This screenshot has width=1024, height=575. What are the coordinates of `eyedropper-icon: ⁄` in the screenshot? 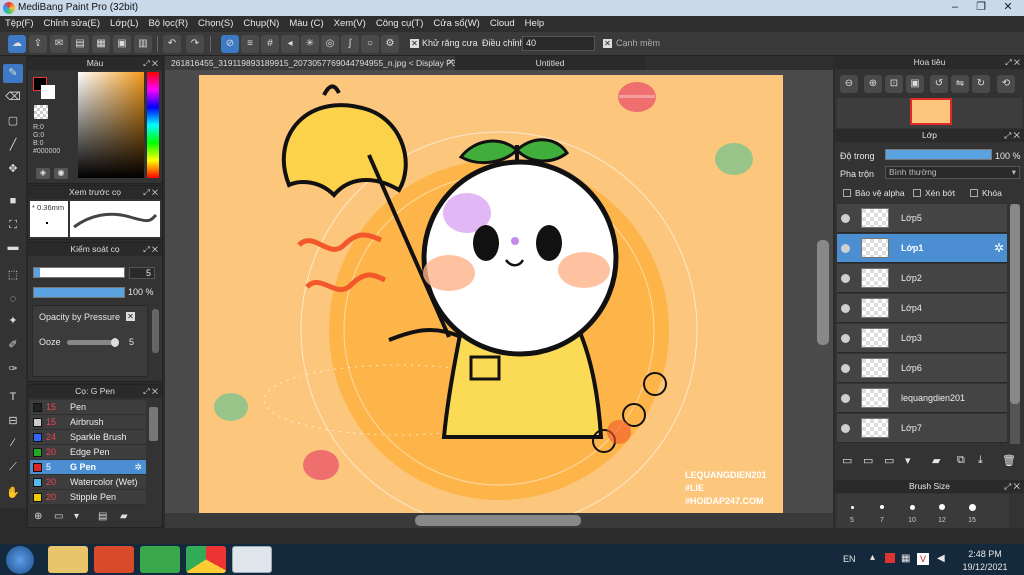 It's located at (13, 443).